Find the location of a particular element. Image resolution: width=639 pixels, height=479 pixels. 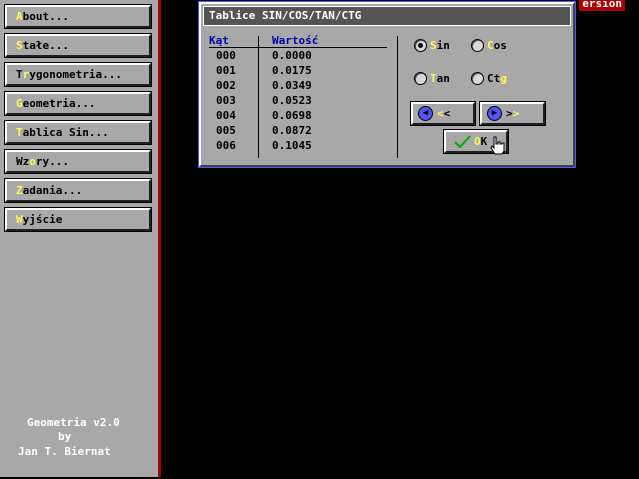

radio-tan: Tan is located at coordinates (432, 79).